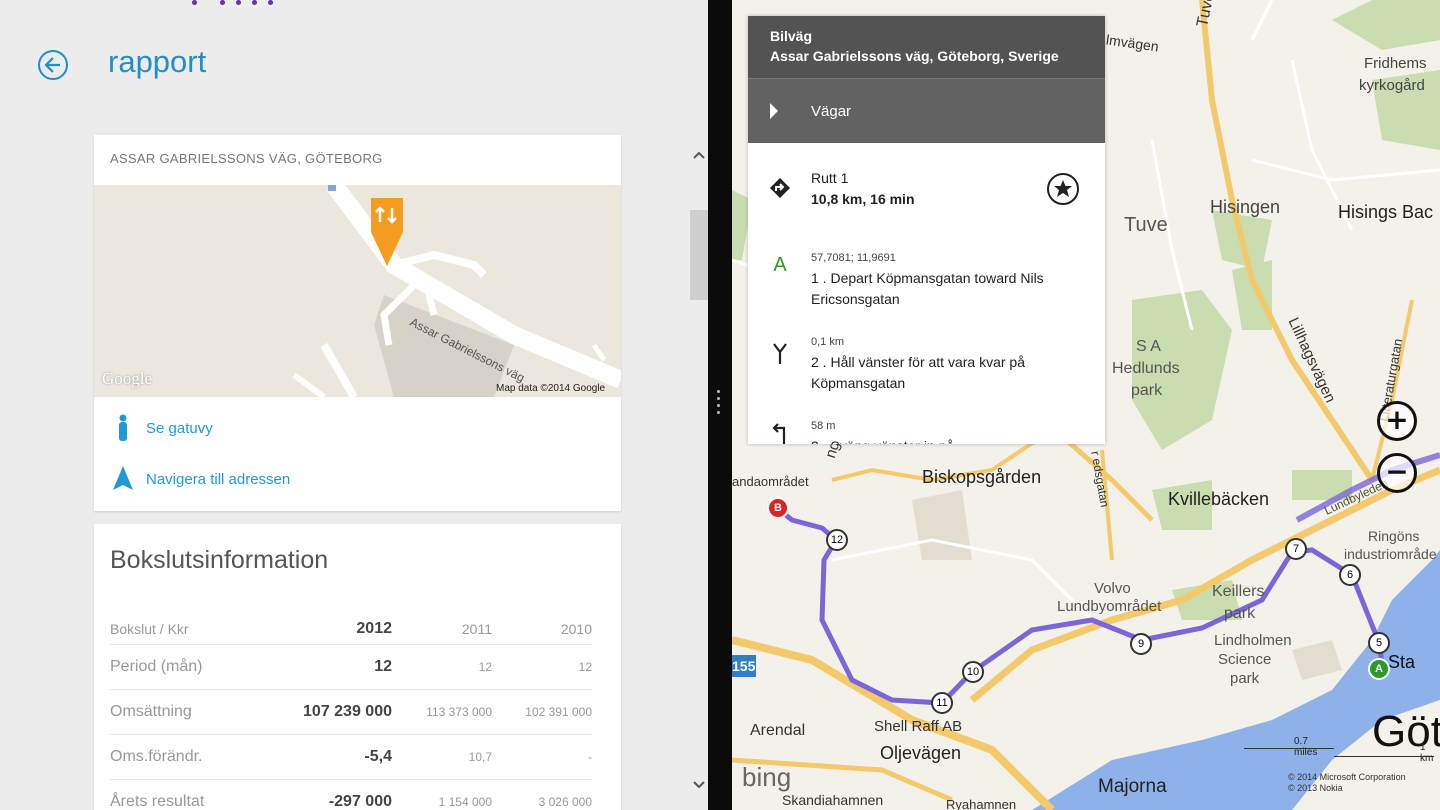 The height and width of the screenshot is (810, 1440). I want to click on table-row: Period (mån) 12 12 12, so click(351, 667).